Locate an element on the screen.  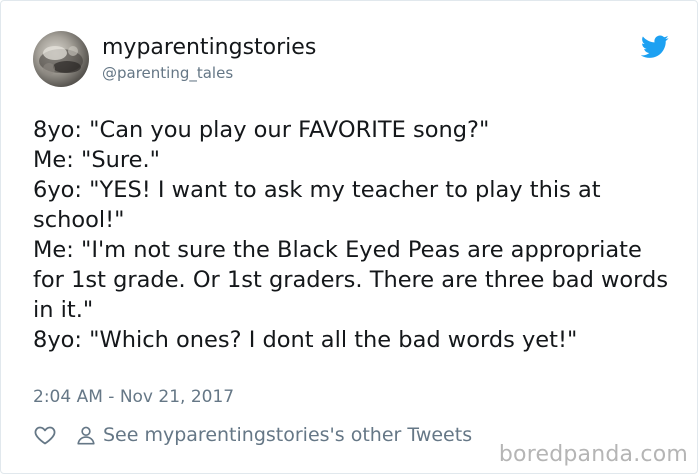
avatar-image is located at coordinates (61, 60).